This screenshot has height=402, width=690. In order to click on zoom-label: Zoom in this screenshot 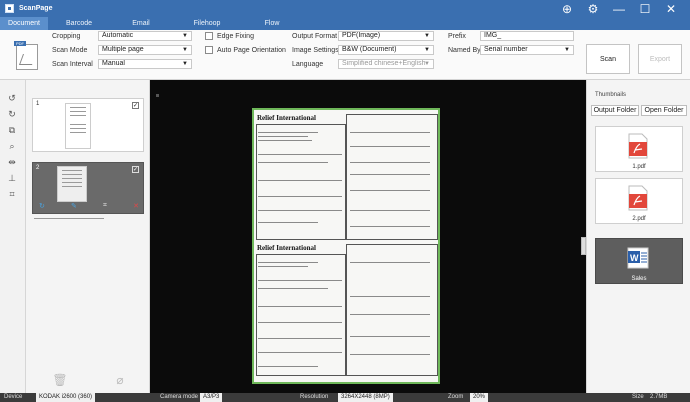, I will do `click(456, 397)`.